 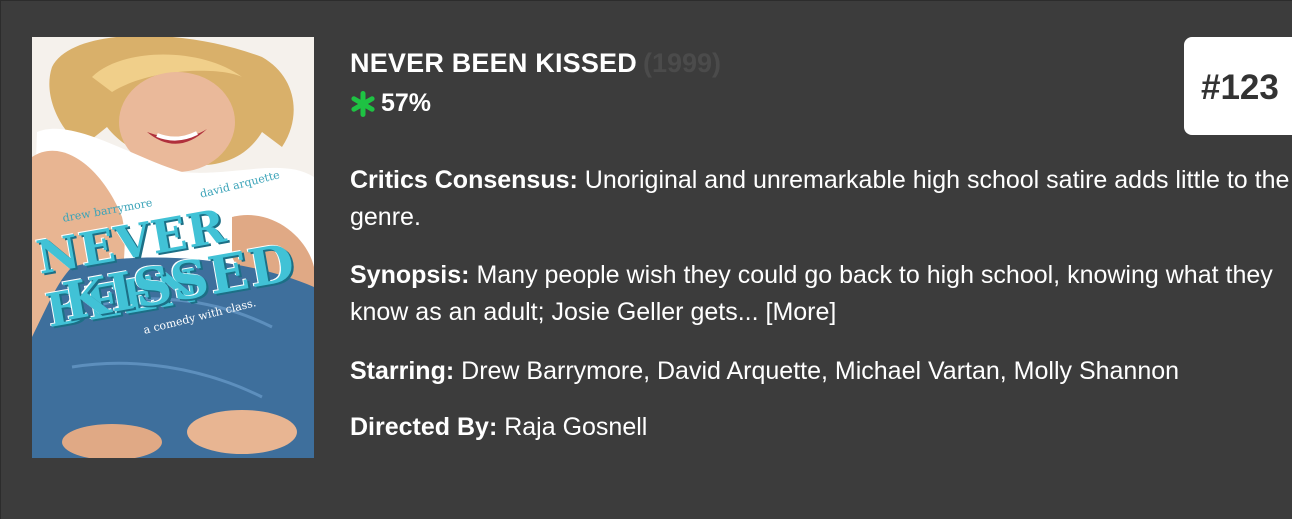 What do you see at coordinates (801, 312) in the screenshot?
I see `synopsis-more-link: [More]` at bounding box center [801, 312].